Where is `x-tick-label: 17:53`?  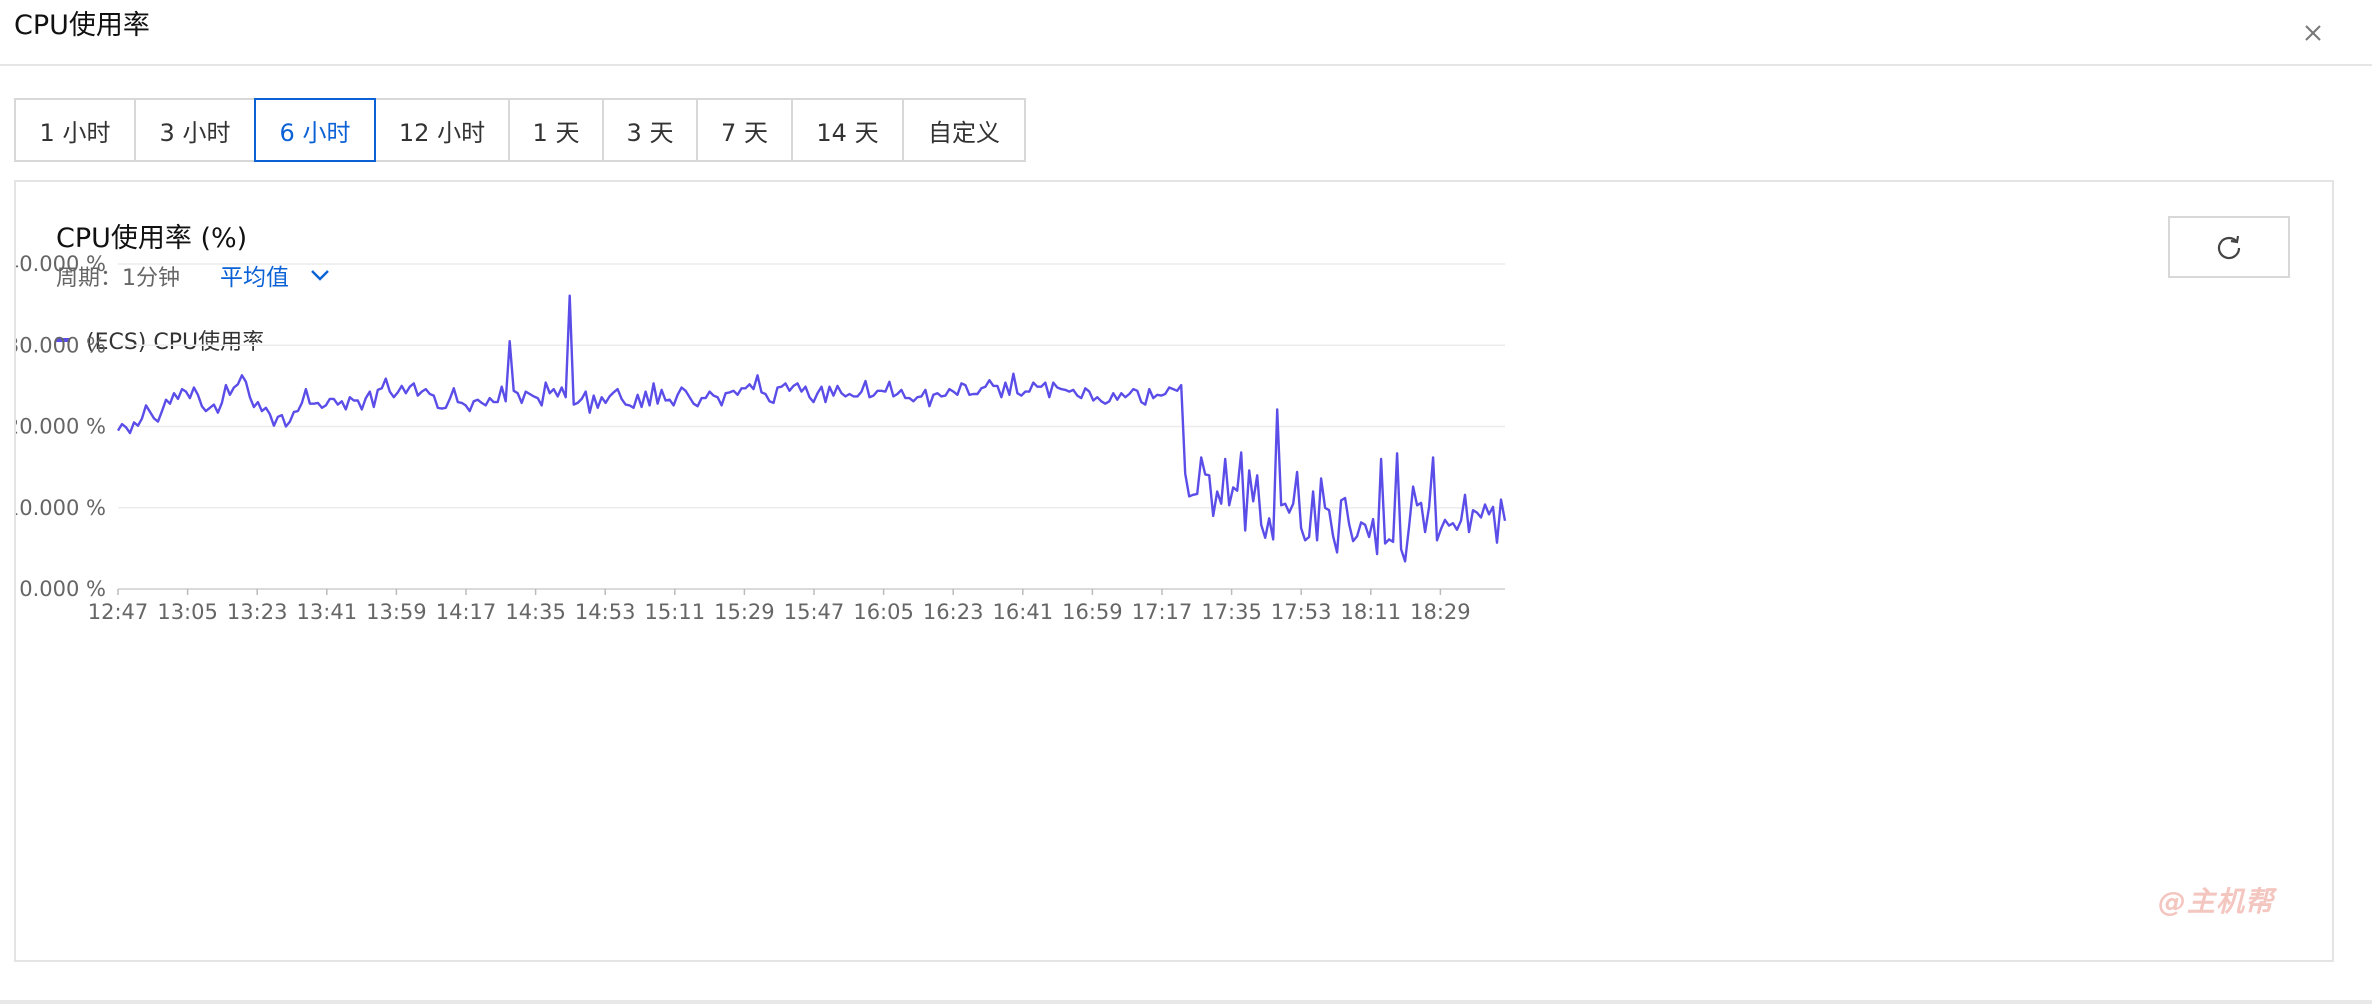 x-tick-label: 17:53 is located at coordinates (1301, 612).